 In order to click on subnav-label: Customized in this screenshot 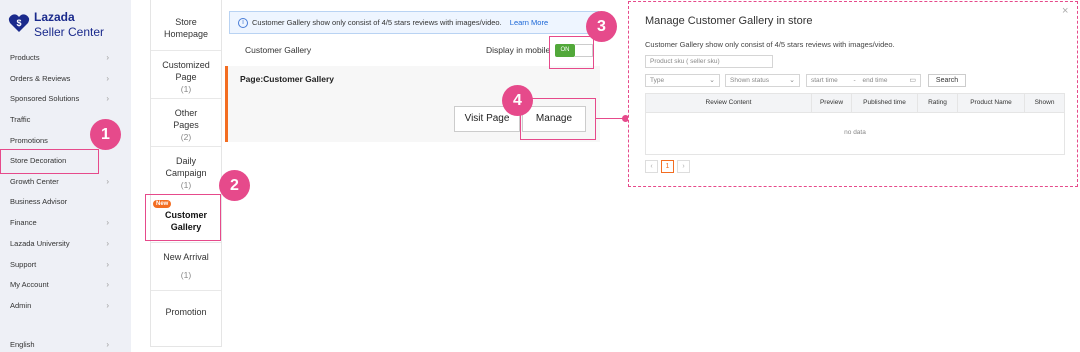, I will do `click(186, 65)`.